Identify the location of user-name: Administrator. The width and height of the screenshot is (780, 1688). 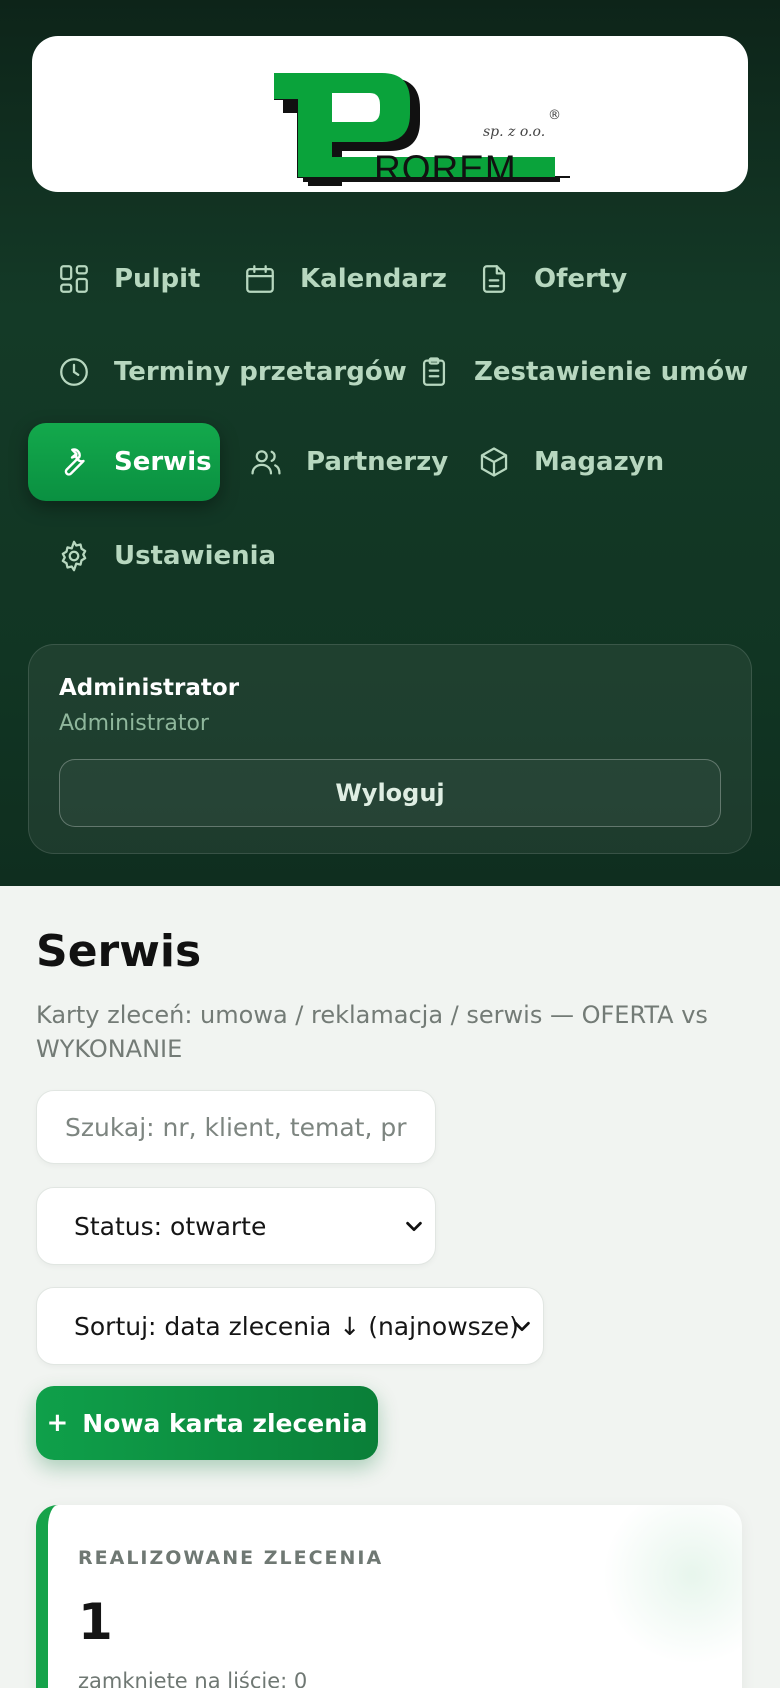
(149, 688).